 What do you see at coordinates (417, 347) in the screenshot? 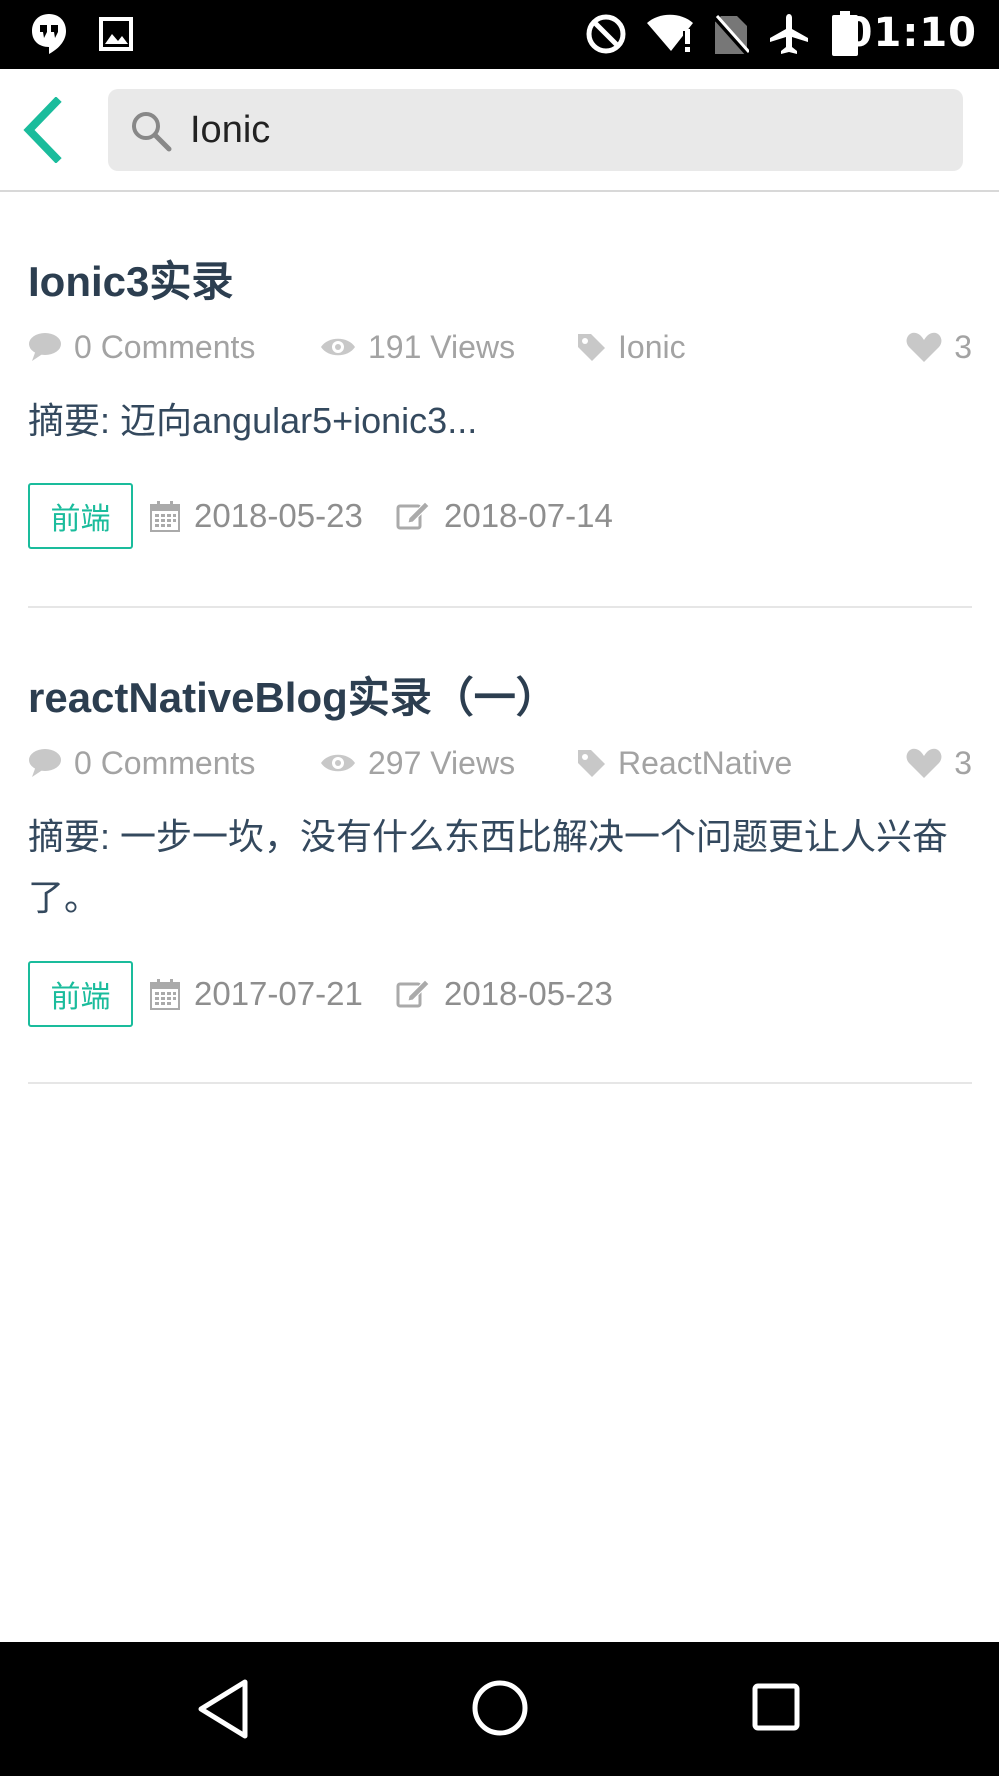
I see `views-count: 191 Views` at bounding box center [417, 347].